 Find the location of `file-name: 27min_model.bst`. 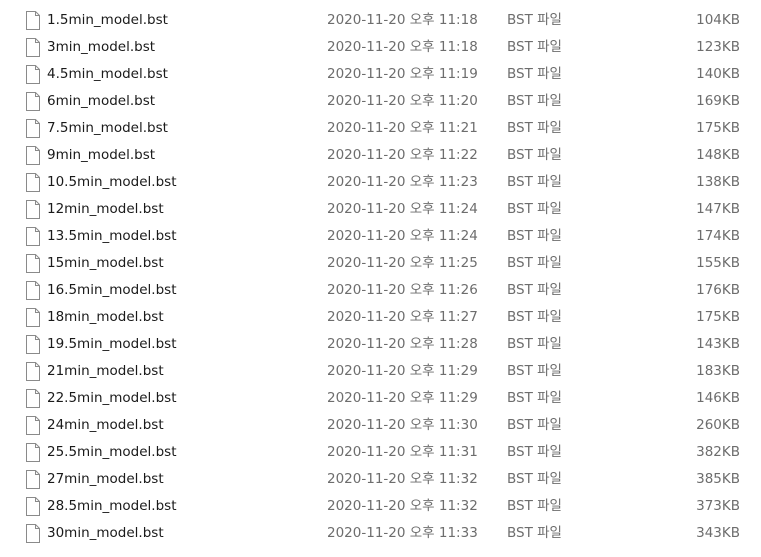

file-name: 27min_model.bst is located at coordinates (105, 479).